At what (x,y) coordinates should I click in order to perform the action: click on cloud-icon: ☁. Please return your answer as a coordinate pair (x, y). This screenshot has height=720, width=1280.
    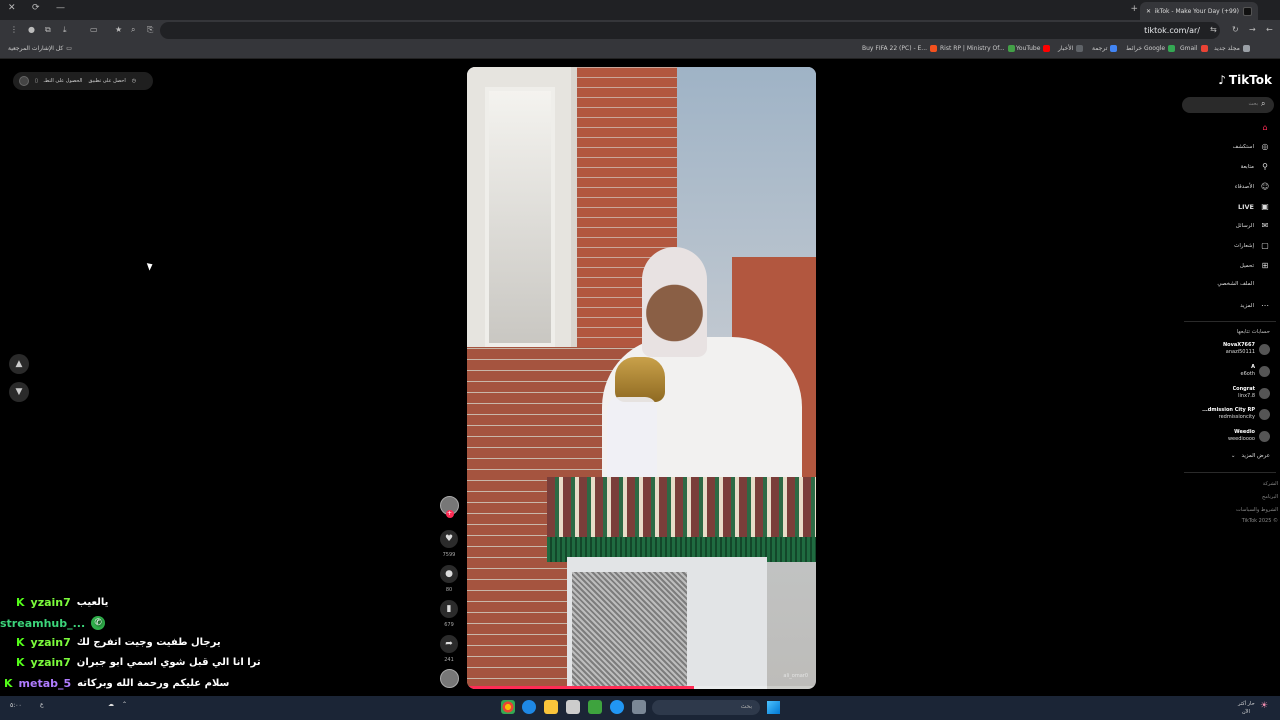
    Looking at the image, I should click on (111, 704).